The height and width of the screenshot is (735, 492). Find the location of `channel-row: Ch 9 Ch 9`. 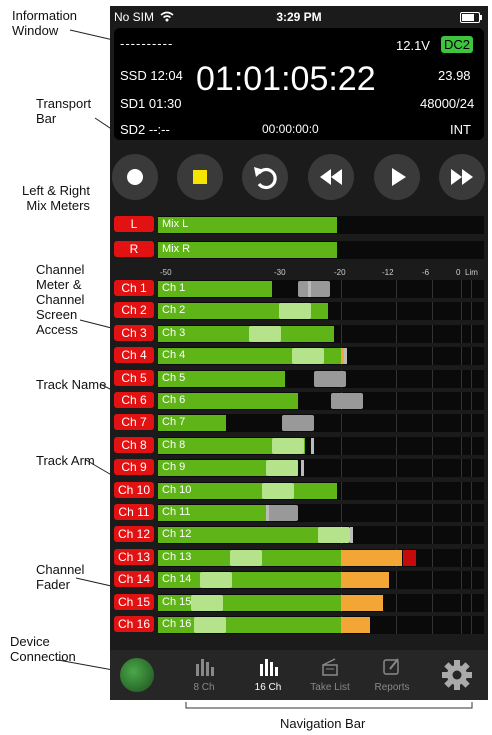

channel-row: Ch 9 Ch 9 is located at coordinates (299, 468).